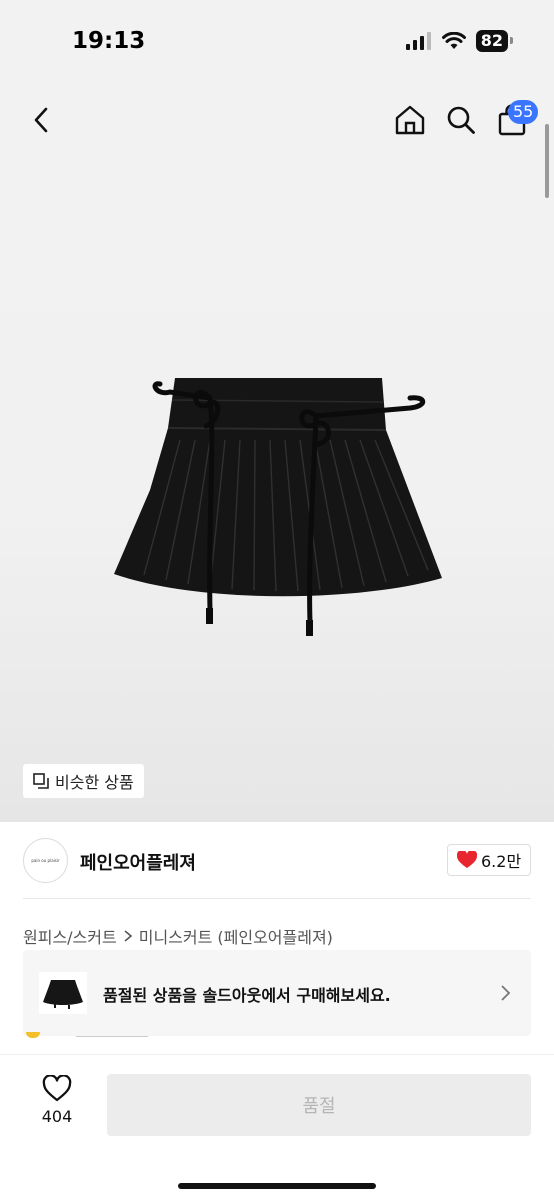 The width and height of the screenshot is (554, 1200). I want to click on similar-products-label: 비슷한 상품, so click(94, 782).